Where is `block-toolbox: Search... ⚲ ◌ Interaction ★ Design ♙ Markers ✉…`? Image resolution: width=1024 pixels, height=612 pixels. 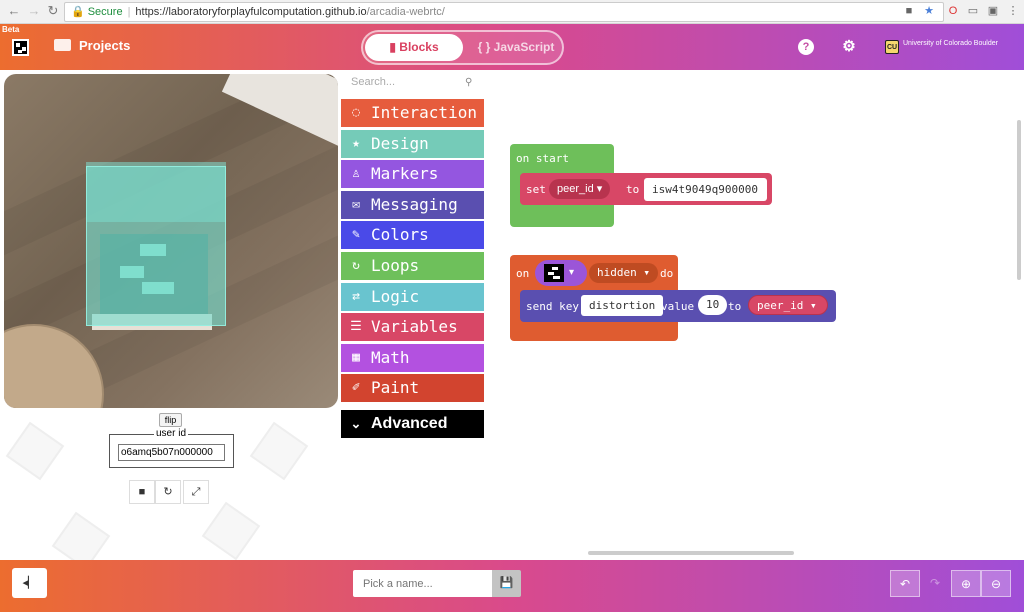
block-toolbox: Search... ⚲ ◌ Interaction ★ Design ♙ Markers ✉… is located at coordinates (413, 315).